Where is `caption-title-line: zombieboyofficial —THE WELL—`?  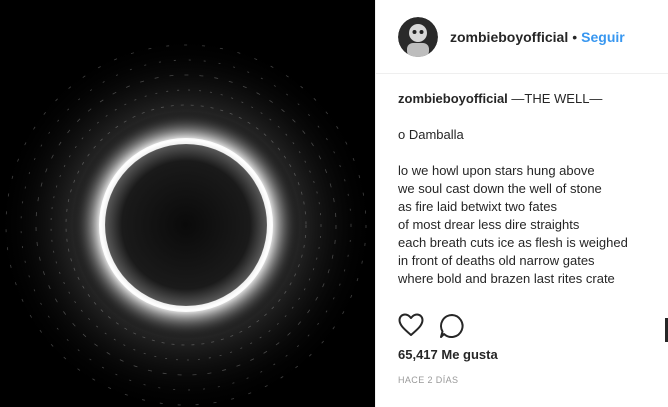 caption-title-line: zombieboyofficial —THE WELL— is located at coordinates (533, 99).